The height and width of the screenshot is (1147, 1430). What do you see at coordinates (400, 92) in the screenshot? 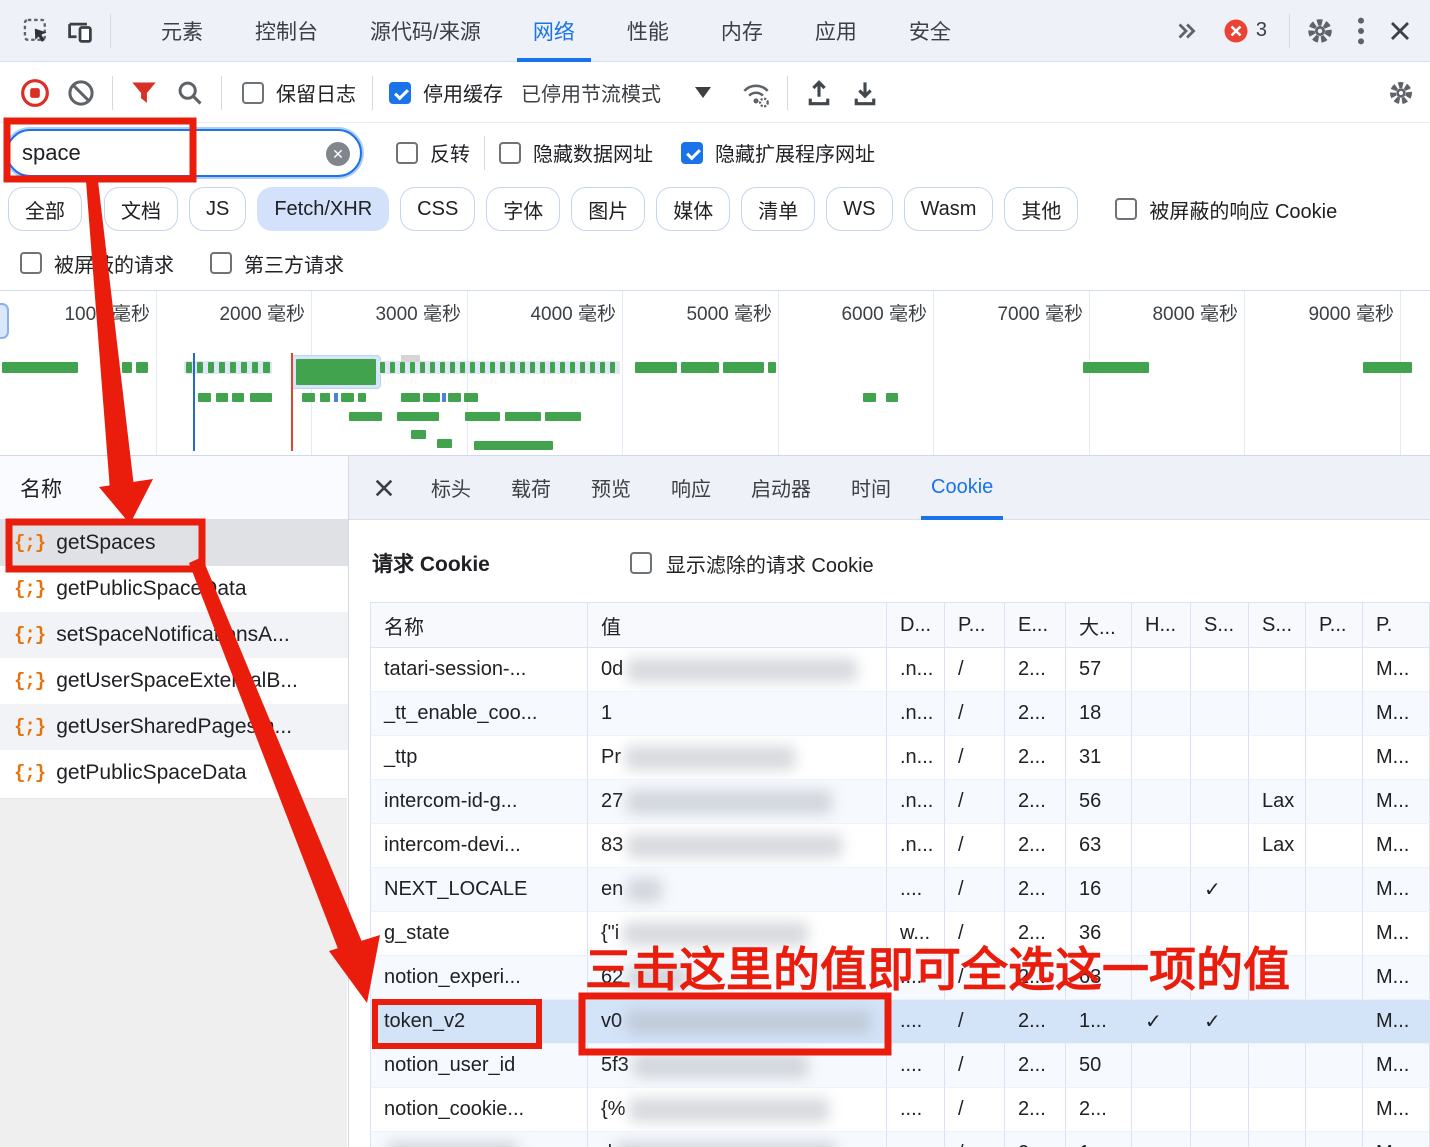
I see `disable-cache-checkbox` at bounding box center [400, 92].